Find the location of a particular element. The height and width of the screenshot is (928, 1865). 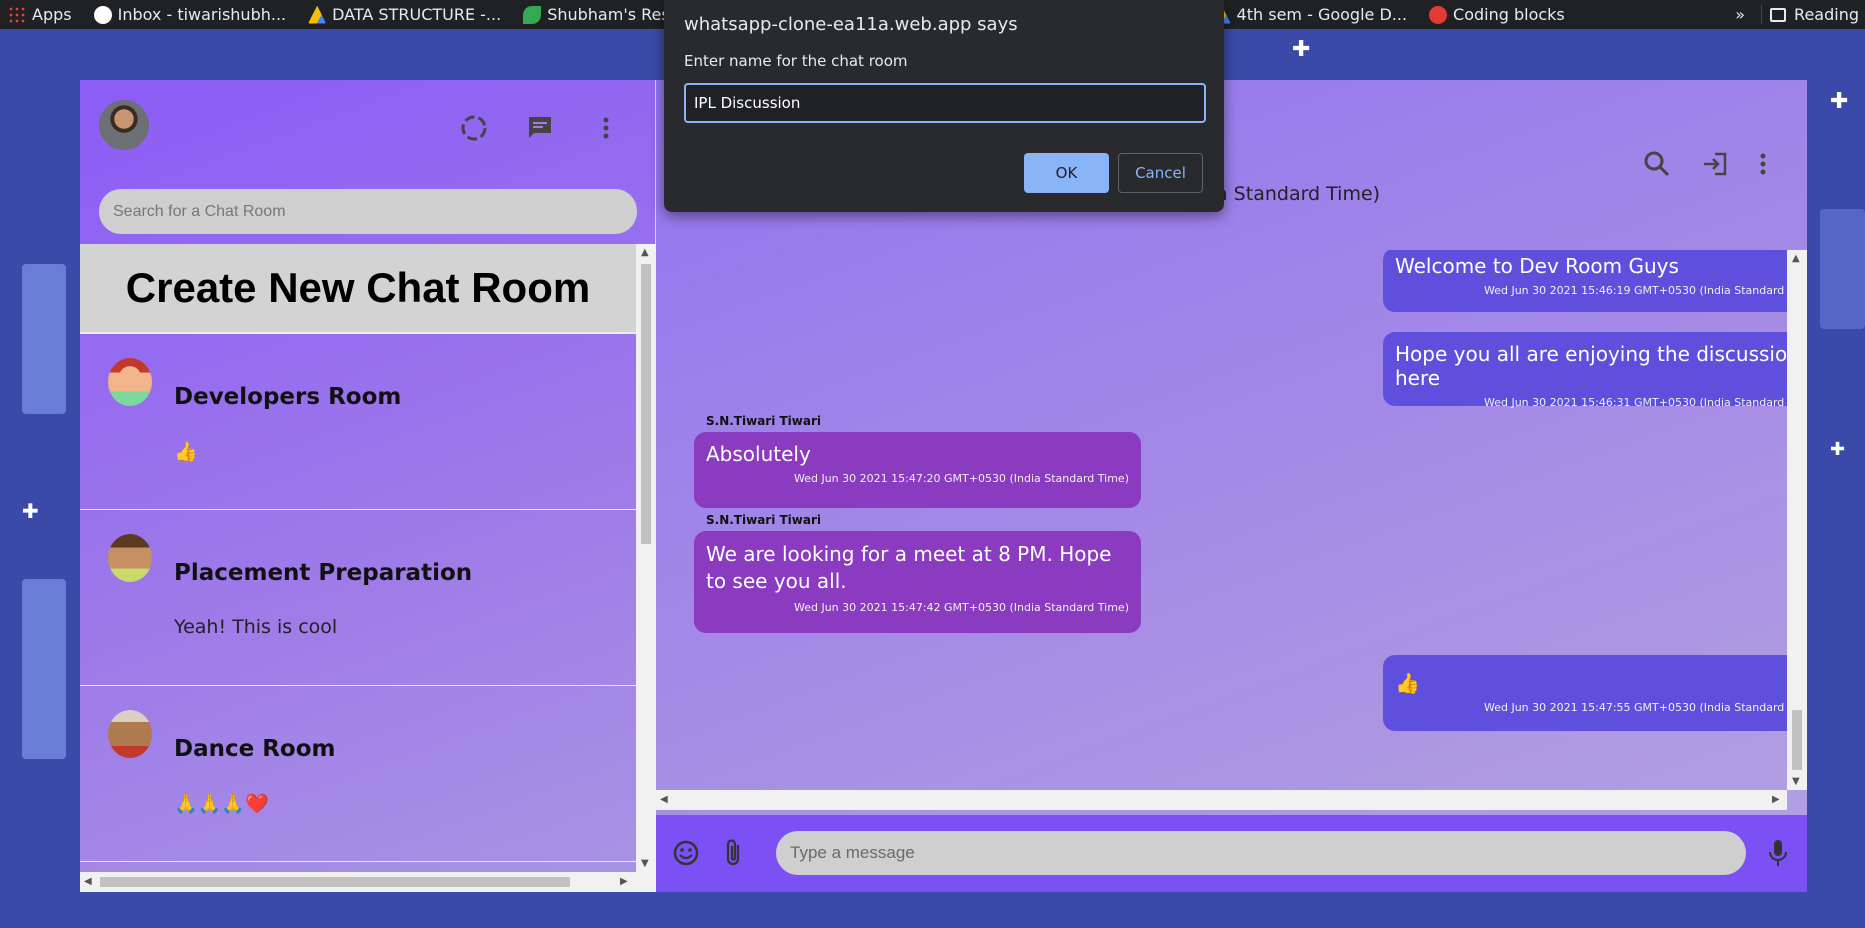

bookmark-coding-blocks: Coding blocks is located at coordinates (1500, 14).